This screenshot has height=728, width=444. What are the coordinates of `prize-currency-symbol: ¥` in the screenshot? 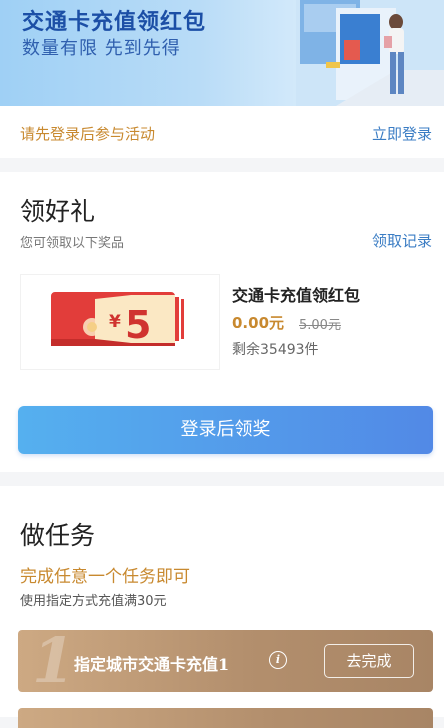 It's located at (115, 322).